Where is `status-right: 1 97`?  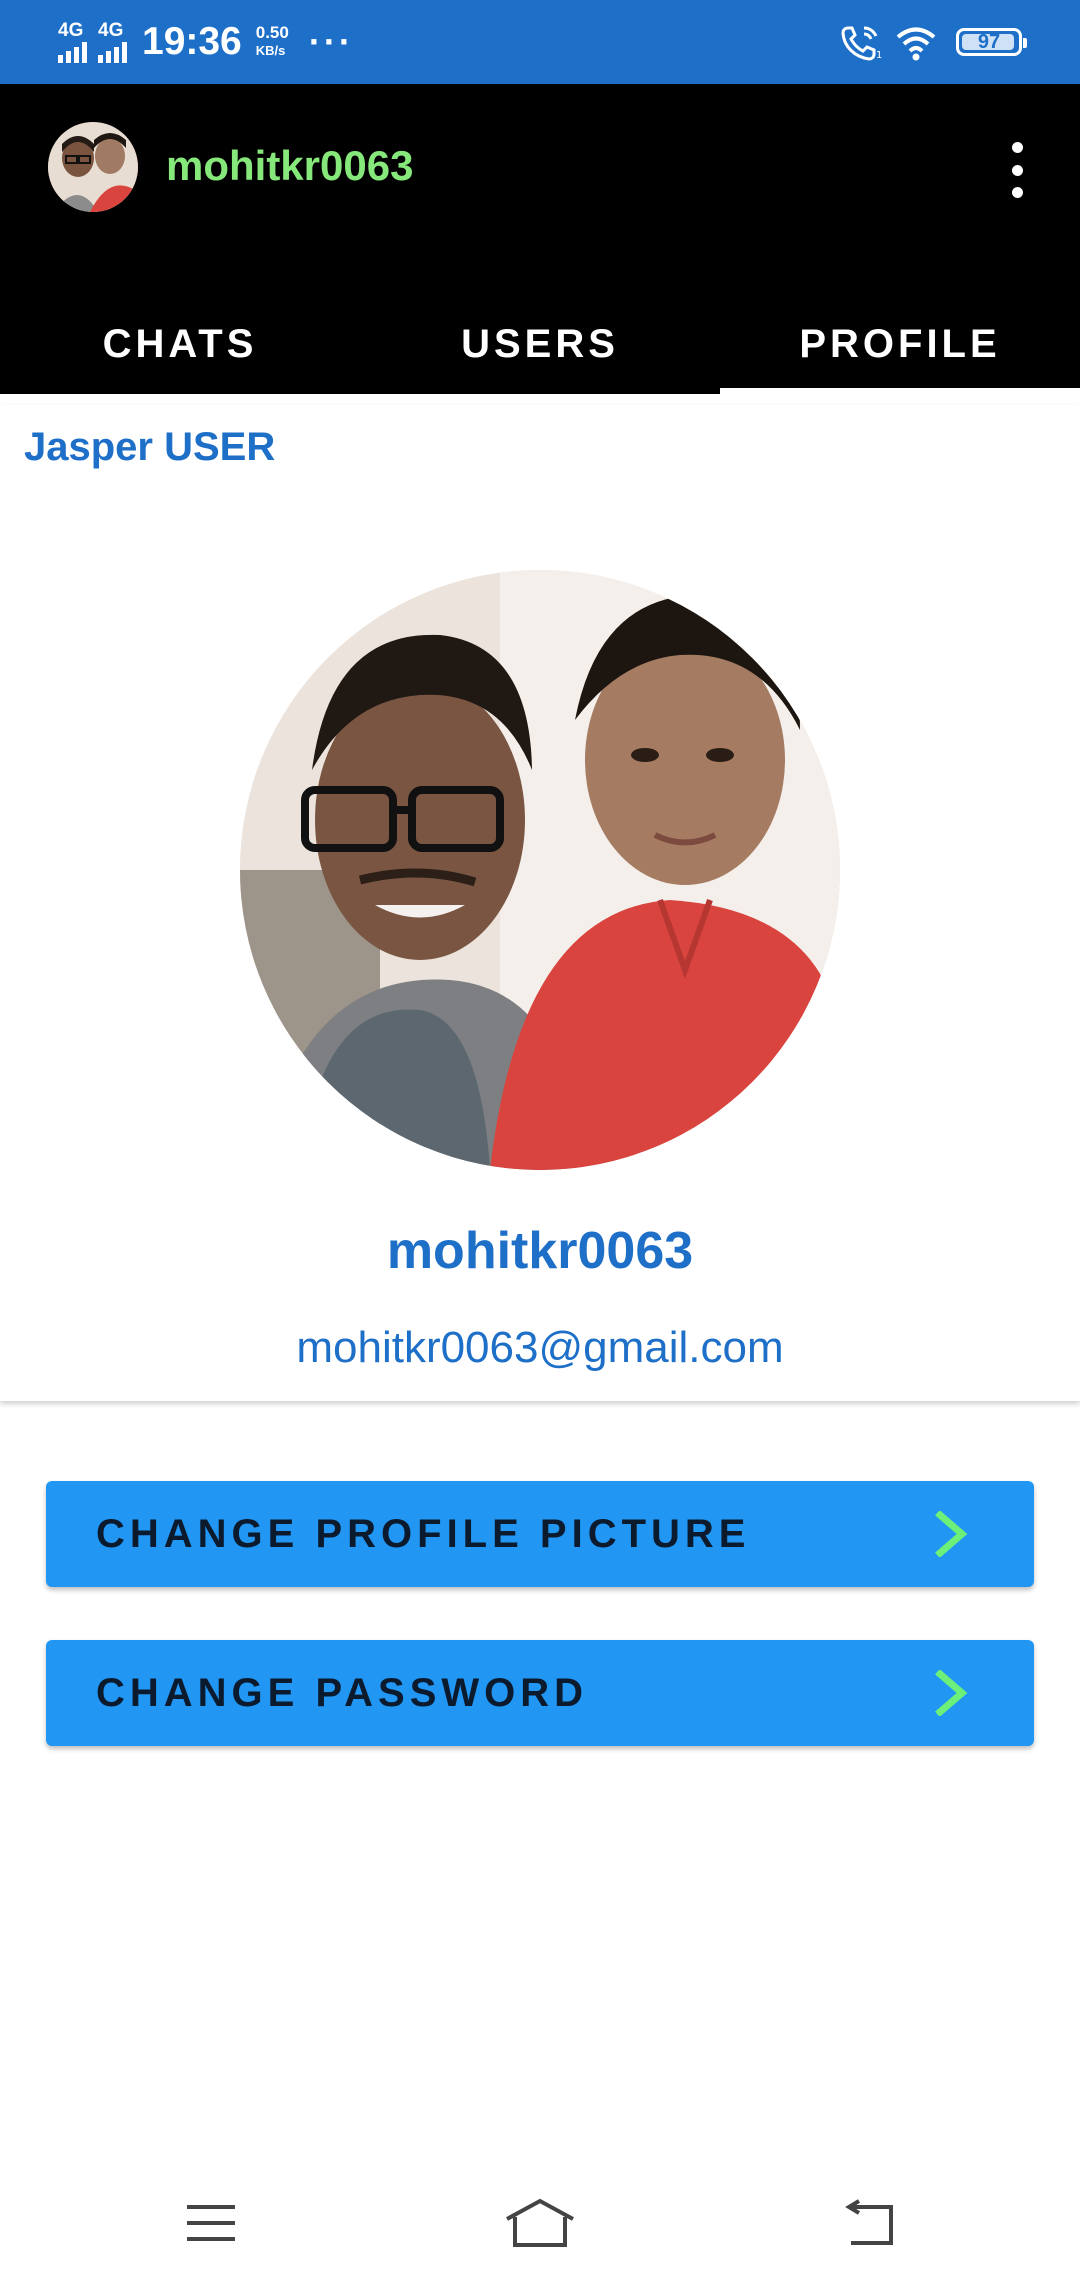
status-right: 1 97 is located at coordinates (933, 42).